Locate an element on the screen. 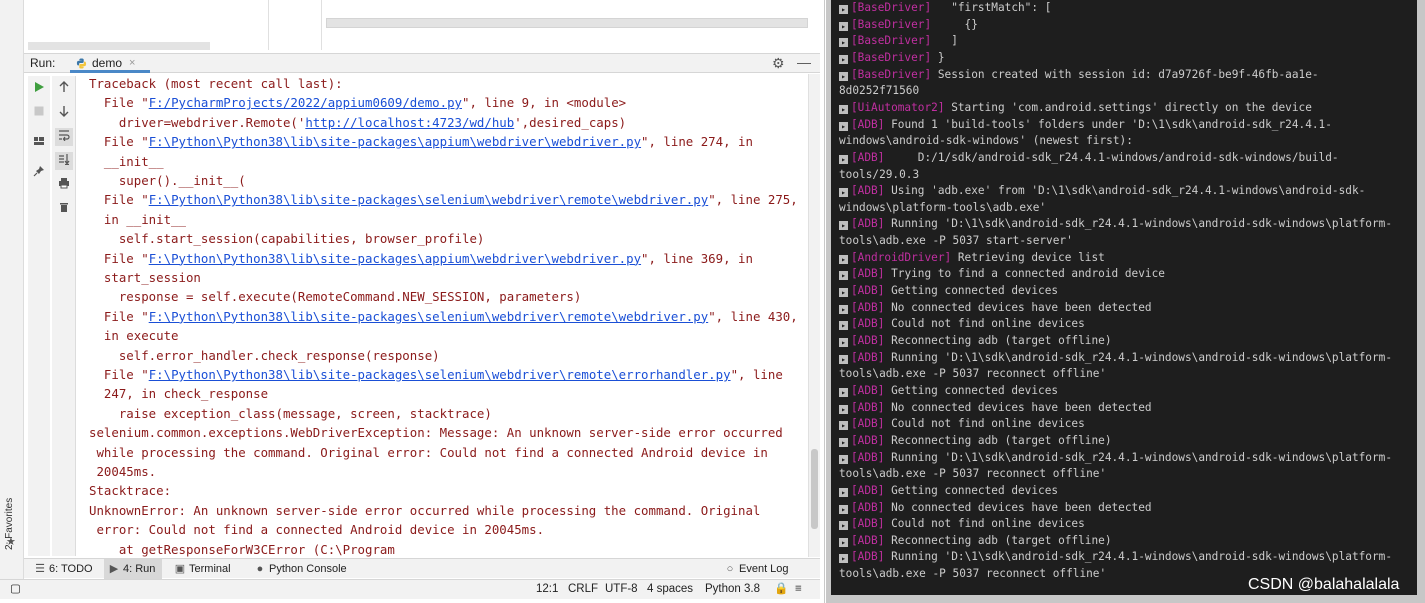  rerun-button is located at coordinates (39, 89).